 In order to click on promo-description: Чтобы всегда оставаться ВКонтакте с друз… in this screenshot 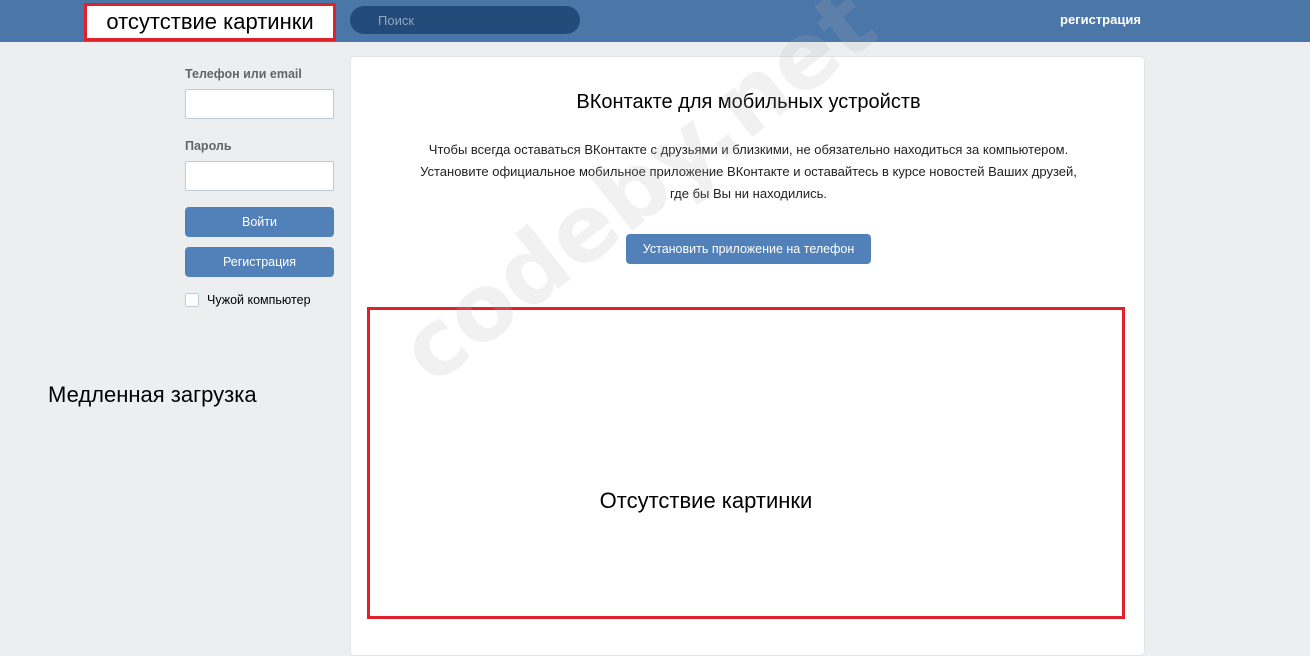, I will do `click(748, 171)`.